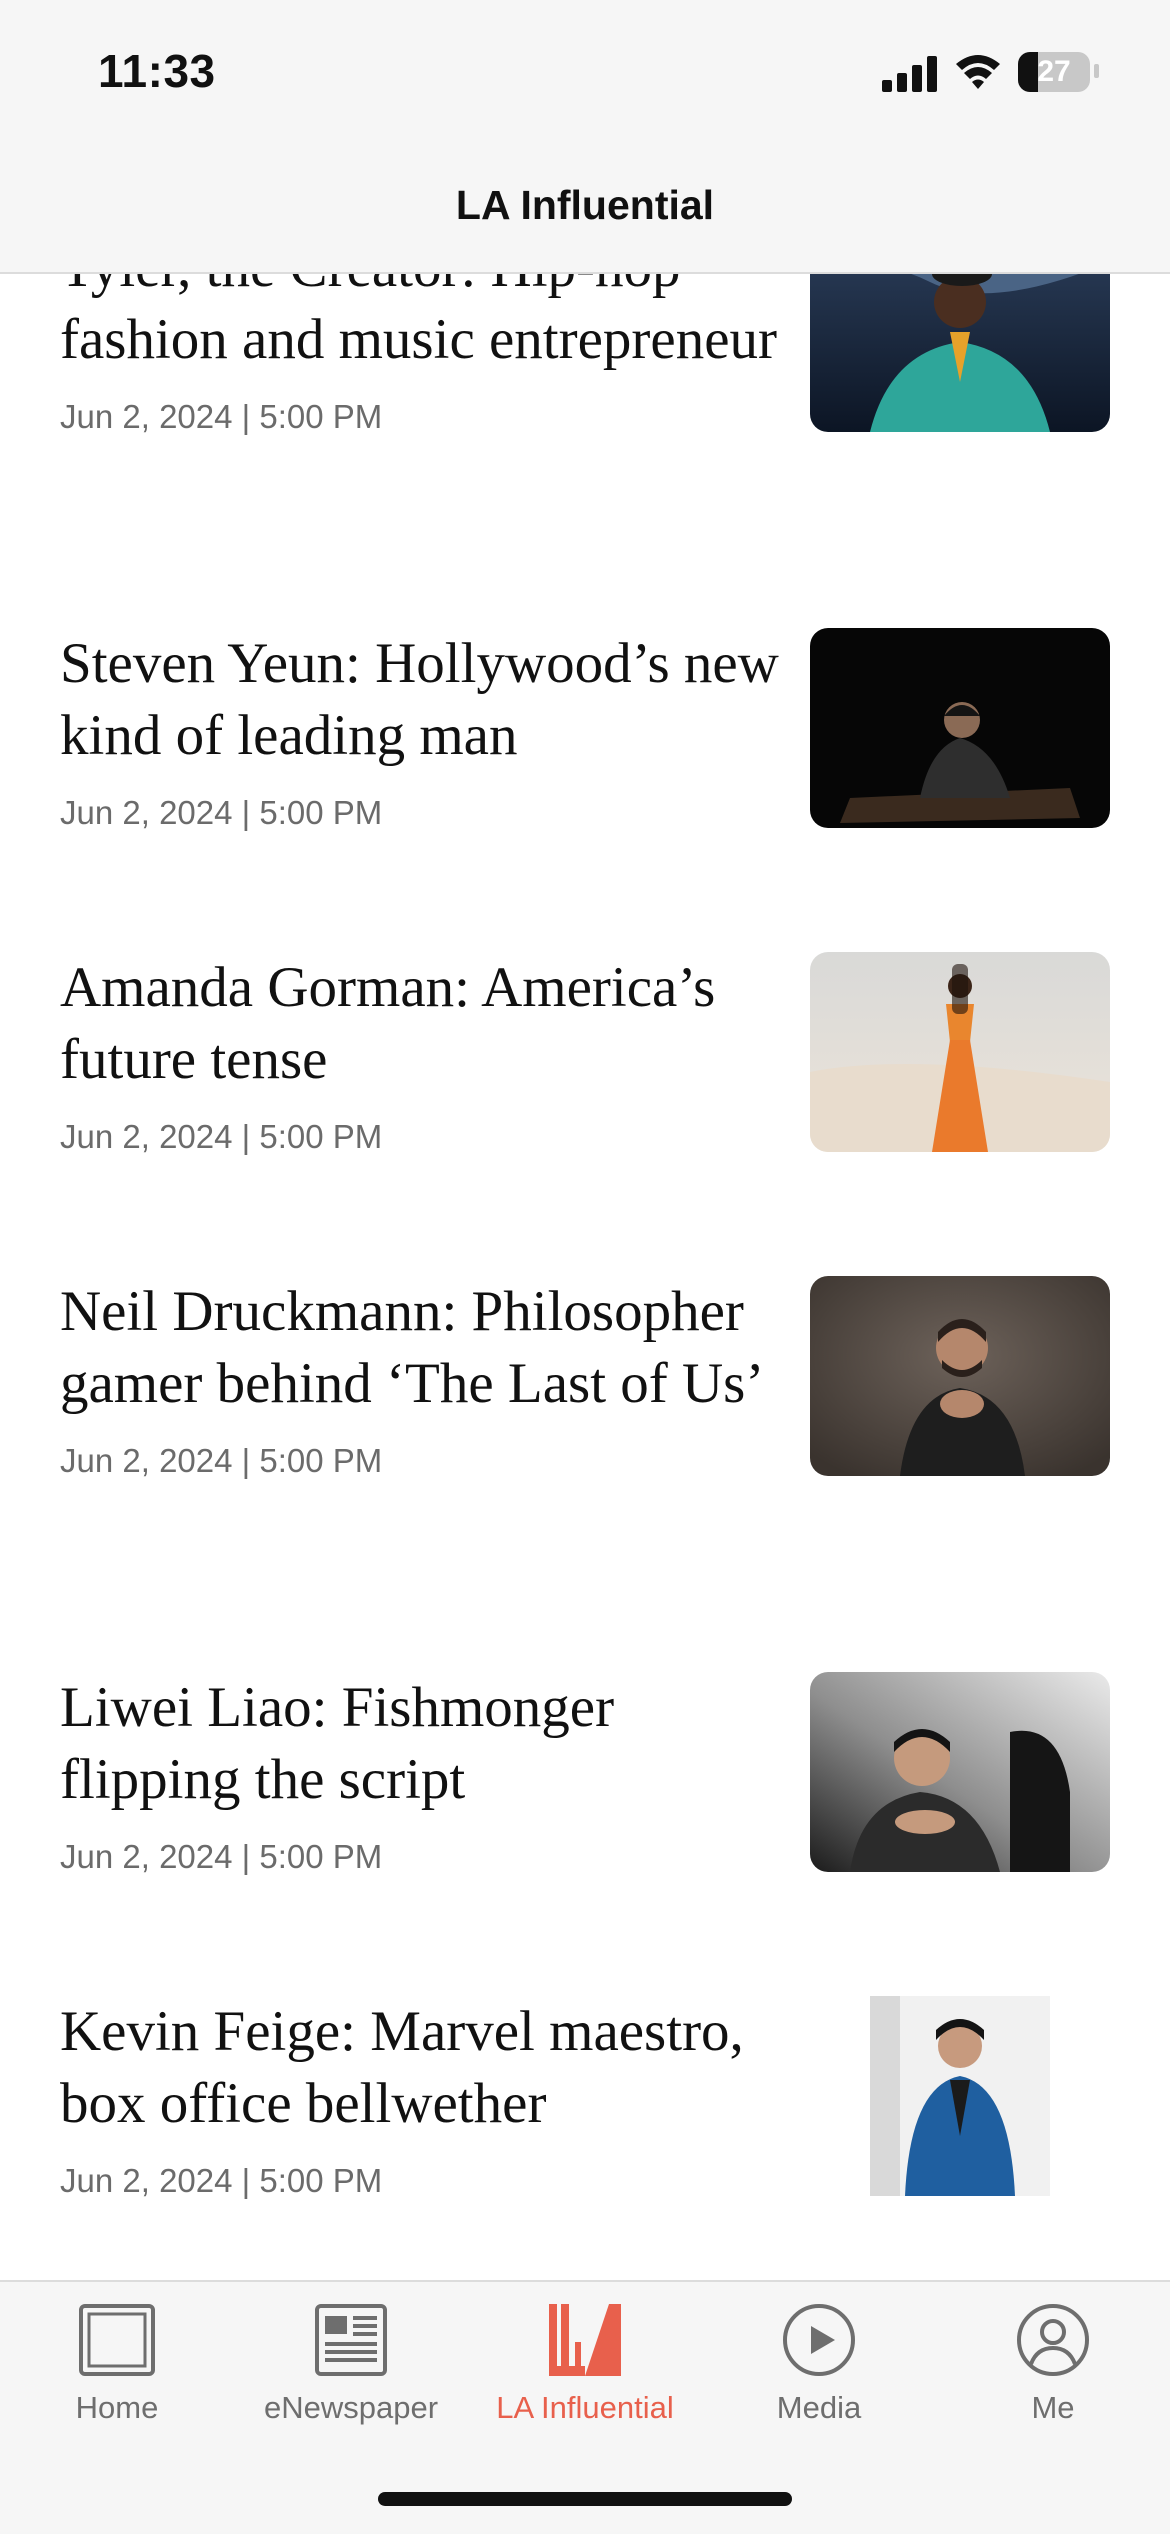  Describe the element at coordinates (157, 71) in the screenshot. I see `status-time: 11:33` at that location.